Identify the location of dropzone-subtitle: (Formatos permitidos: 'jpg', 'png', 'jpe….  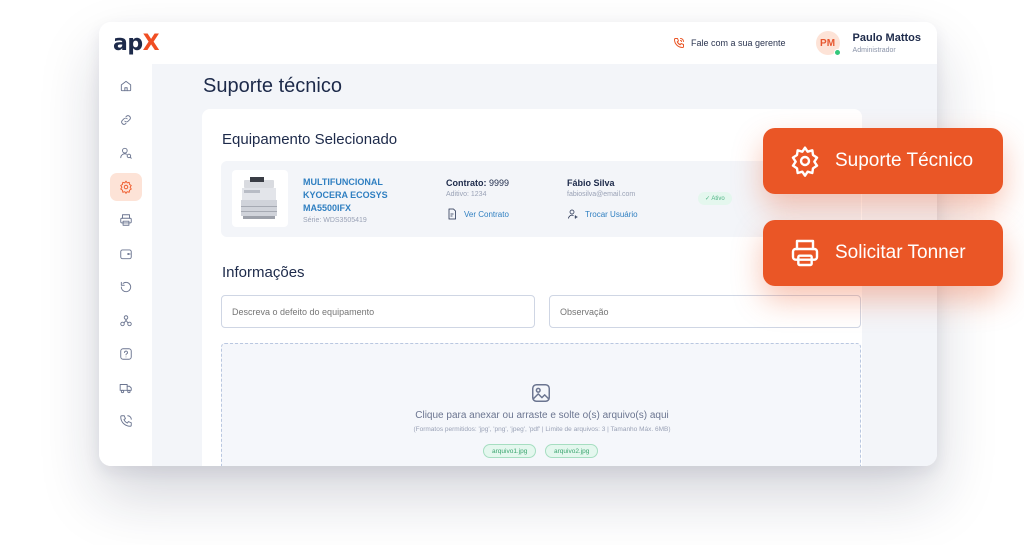
(542, 429).